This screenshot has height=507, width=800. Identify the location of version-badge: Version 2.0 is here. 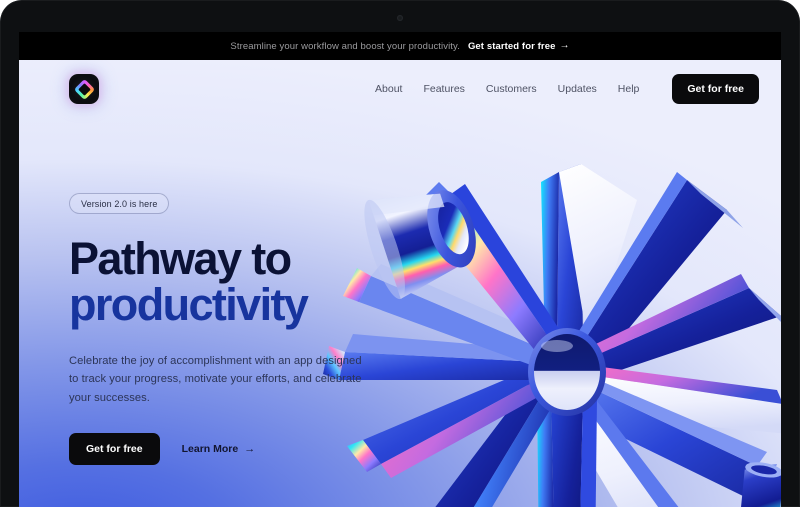
(119, 203).